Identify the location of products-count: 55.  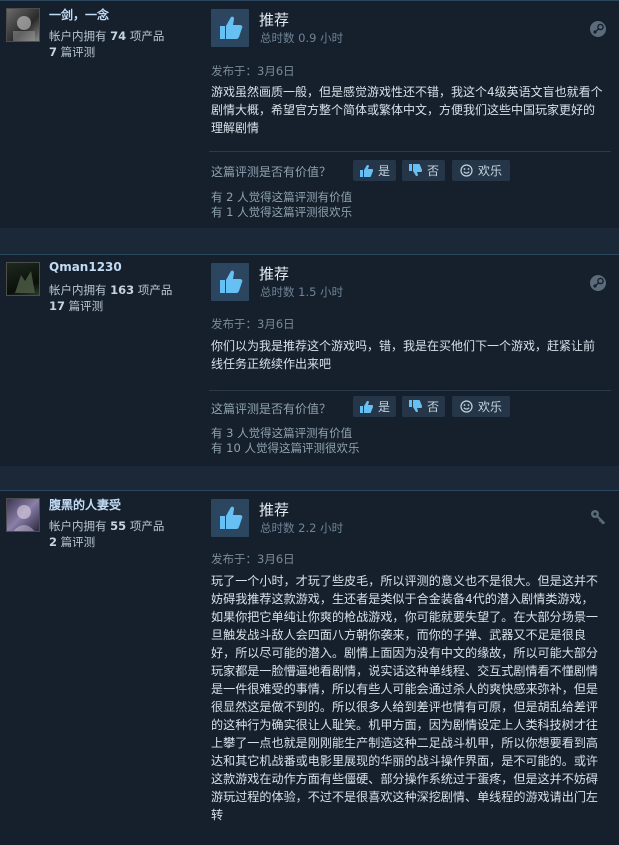
(118, 526).